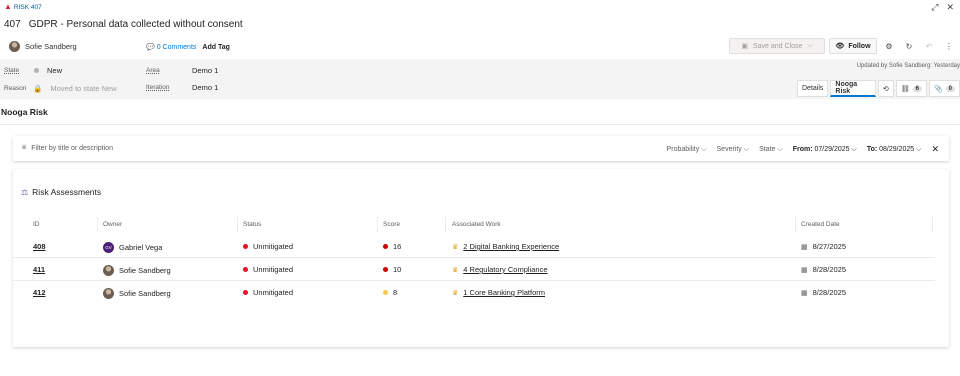  What do you see at coordinates (823, 269) in the screenshot?
I see `row-created: ▦ 8/28/2025` at bounding box center [823, 269].